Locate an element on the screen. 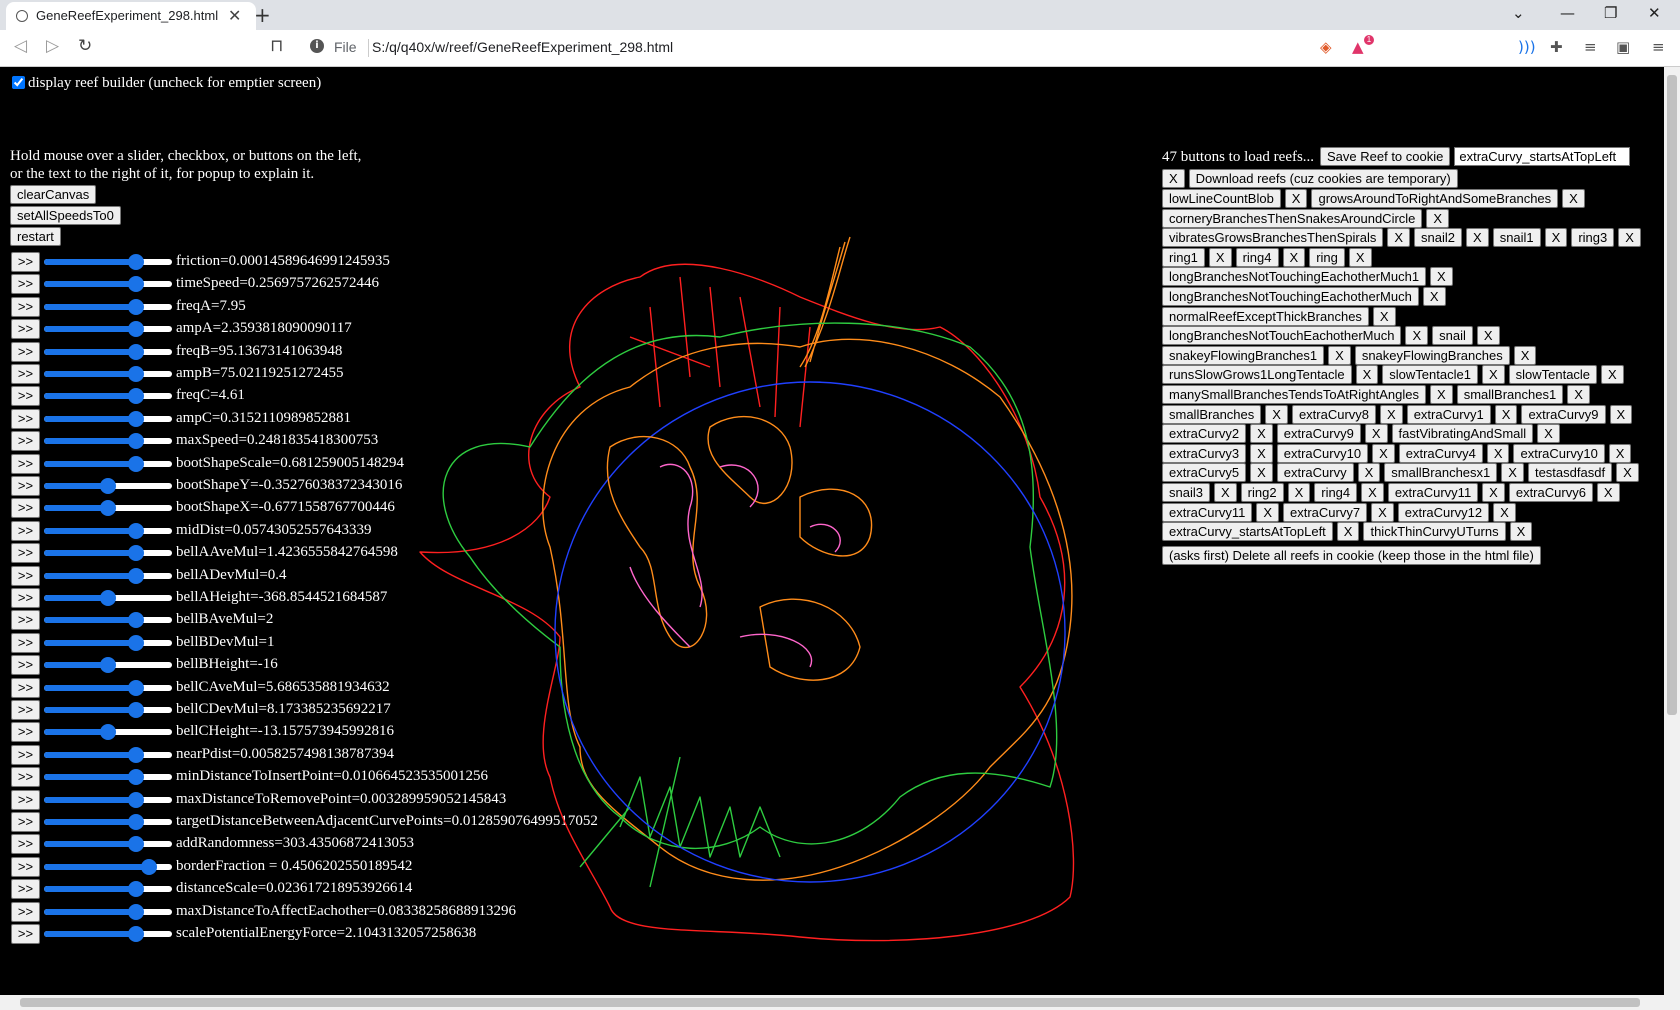 Image resolution: width=1680 pixels, height=1010 pixels. set-all-speeds-button: setAllSpeedsTo0 is located at coordinates (65, 215).